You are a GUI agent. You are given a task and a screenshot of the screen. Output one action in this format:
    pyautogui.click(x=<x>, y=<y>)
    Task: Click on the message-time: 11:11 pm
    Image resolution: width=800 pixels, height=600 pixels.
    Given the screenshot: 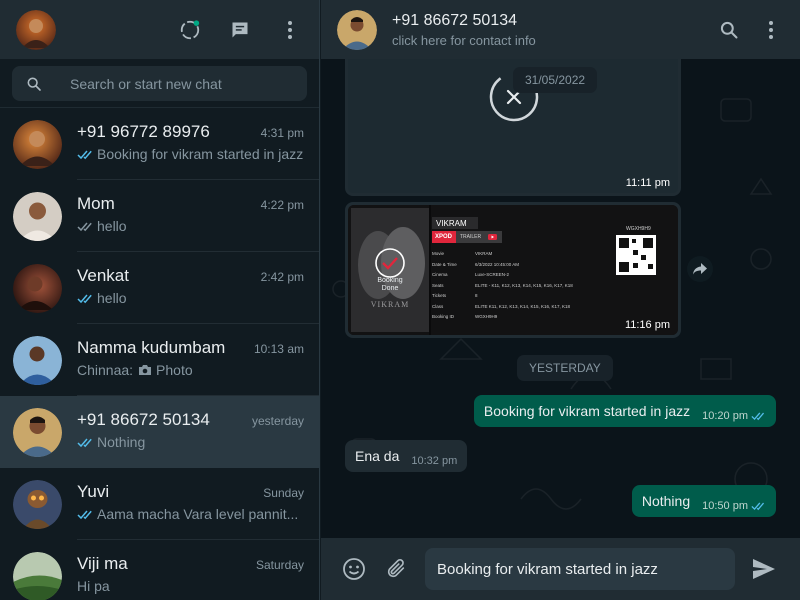 What is the action you would take?
    pyautogui.click(x=647, y=183)
    